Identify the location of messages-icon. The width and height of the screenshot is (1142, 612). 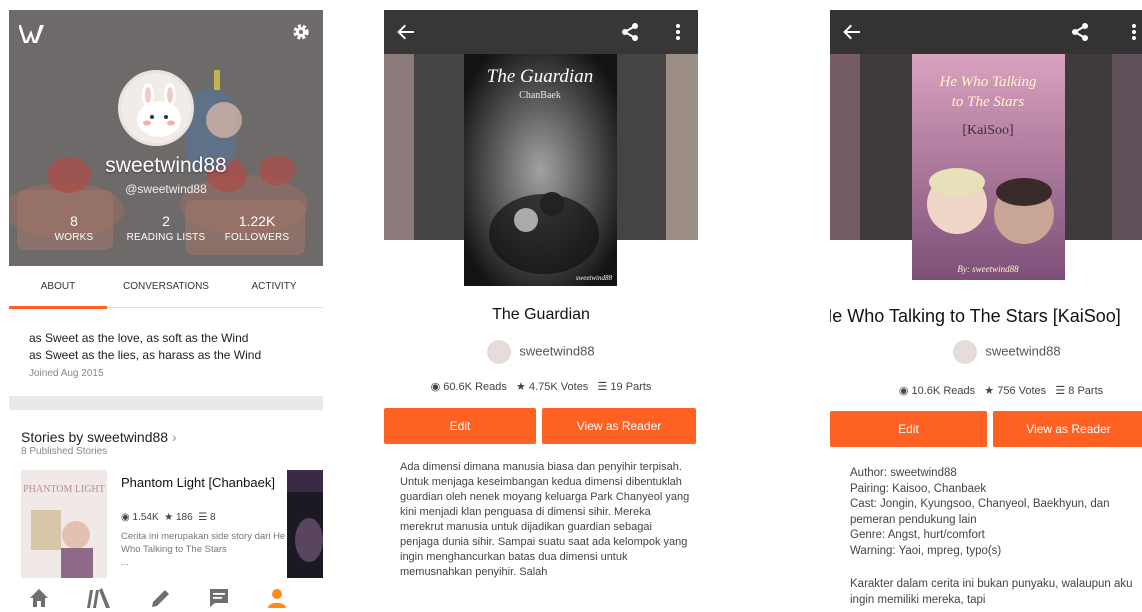
(219, 598).